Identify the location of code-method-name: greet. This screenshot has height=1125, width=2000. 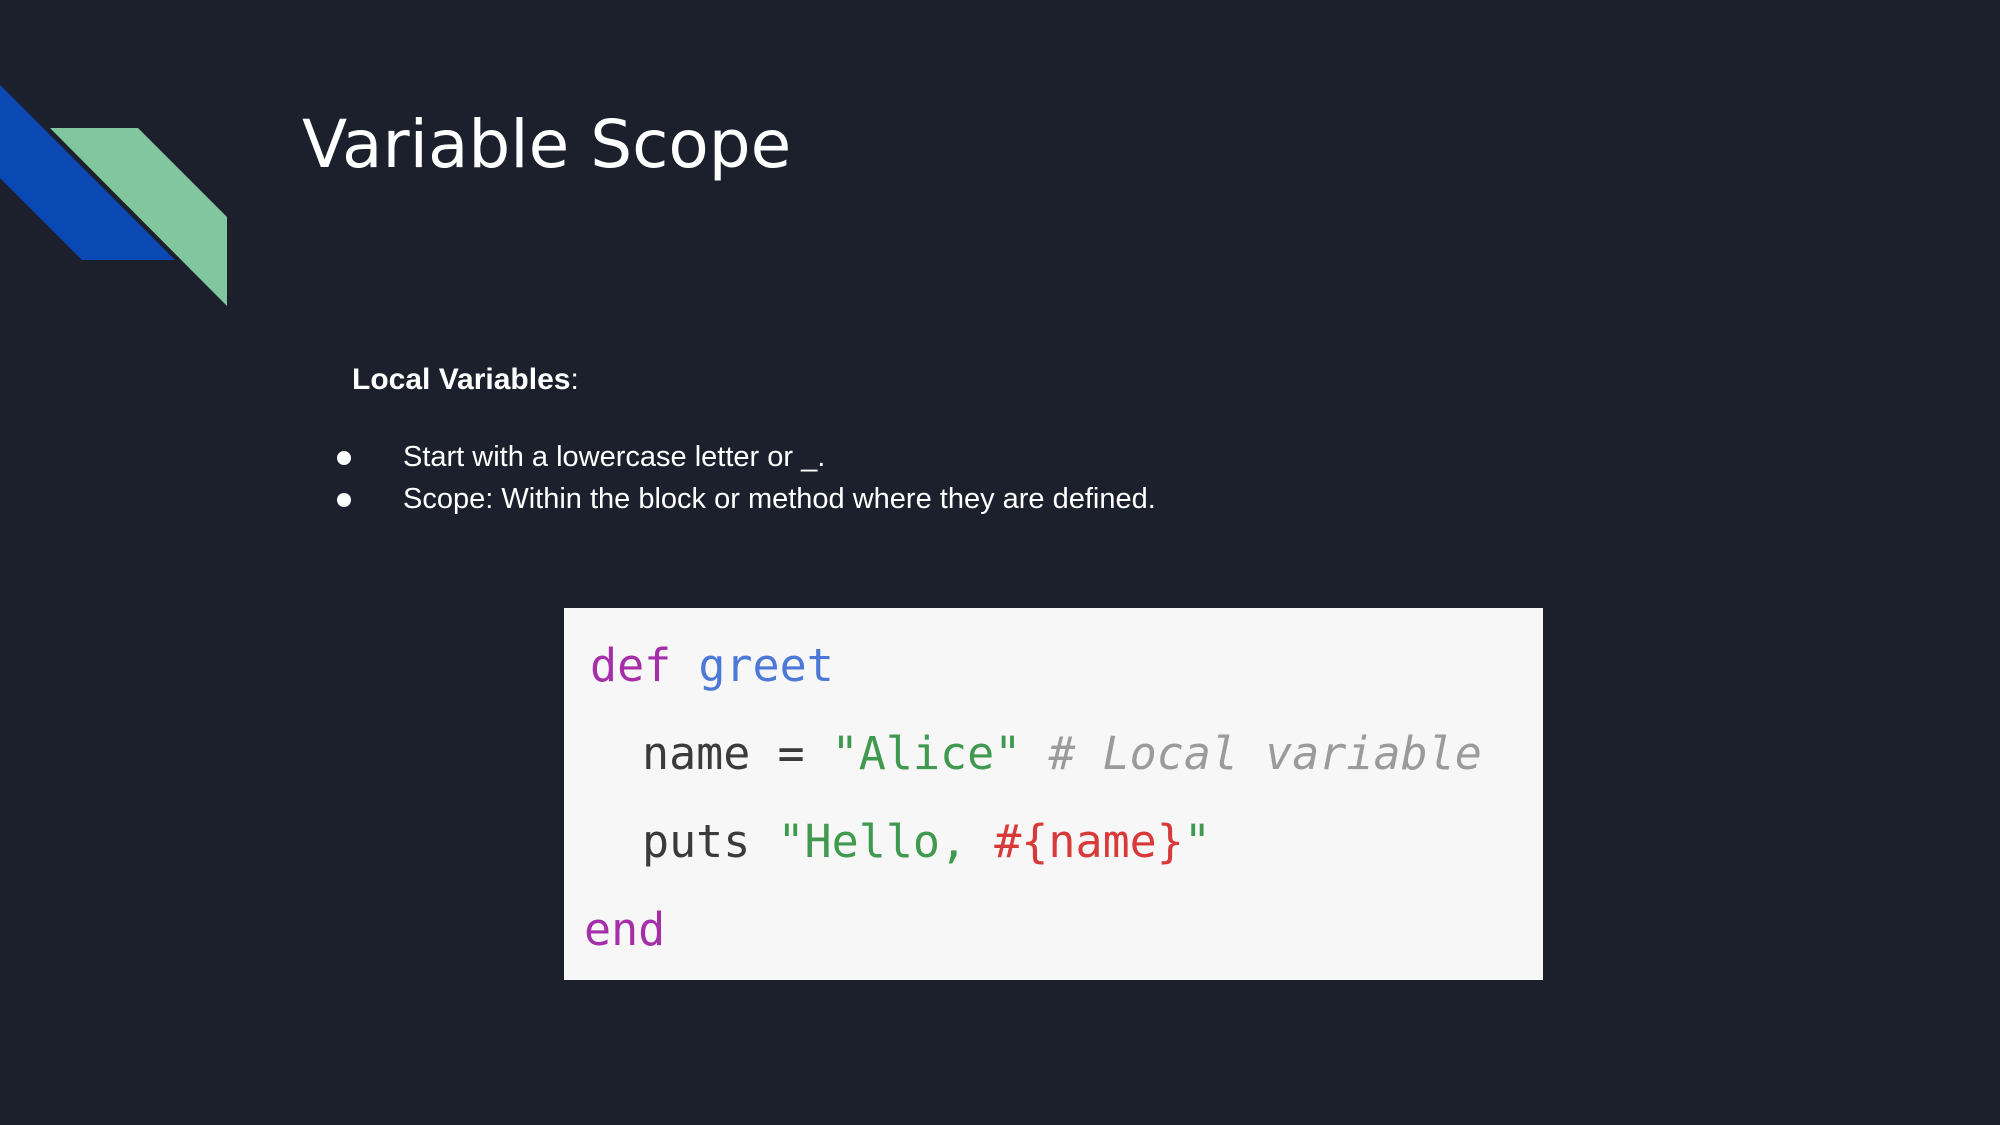
(766, 665).